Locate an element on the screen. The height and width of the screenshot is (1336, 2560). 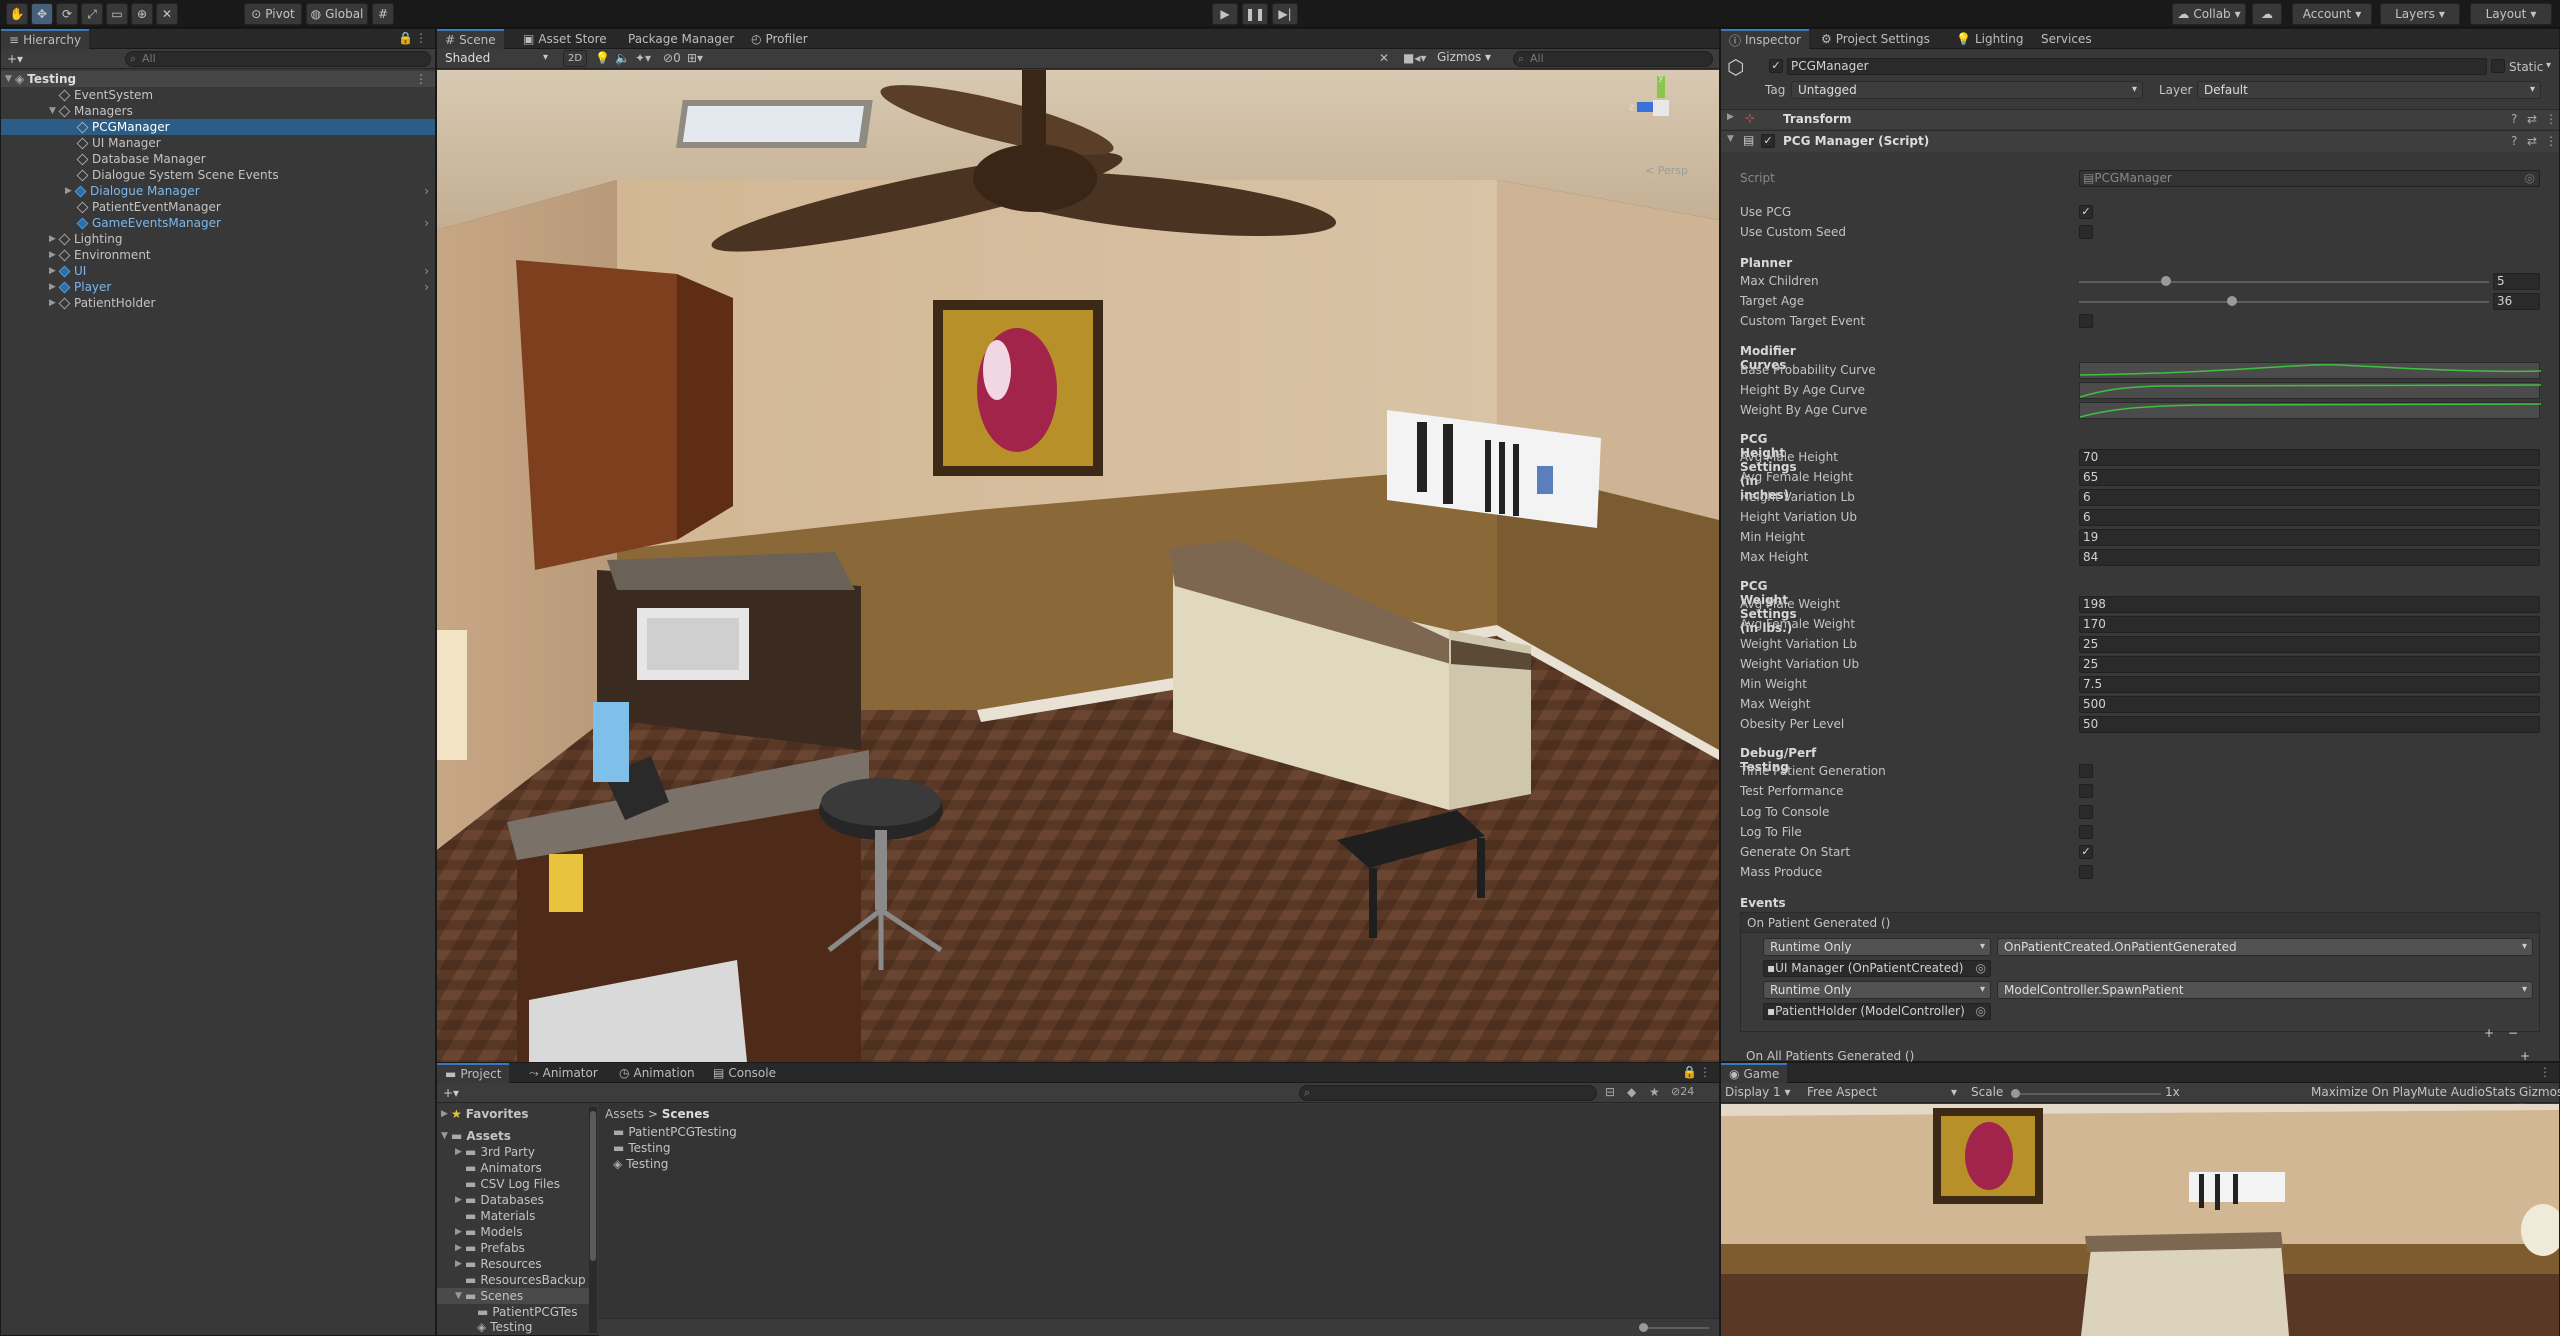
file-item: ◈ Testing is located at coordinates (1159, 1164).